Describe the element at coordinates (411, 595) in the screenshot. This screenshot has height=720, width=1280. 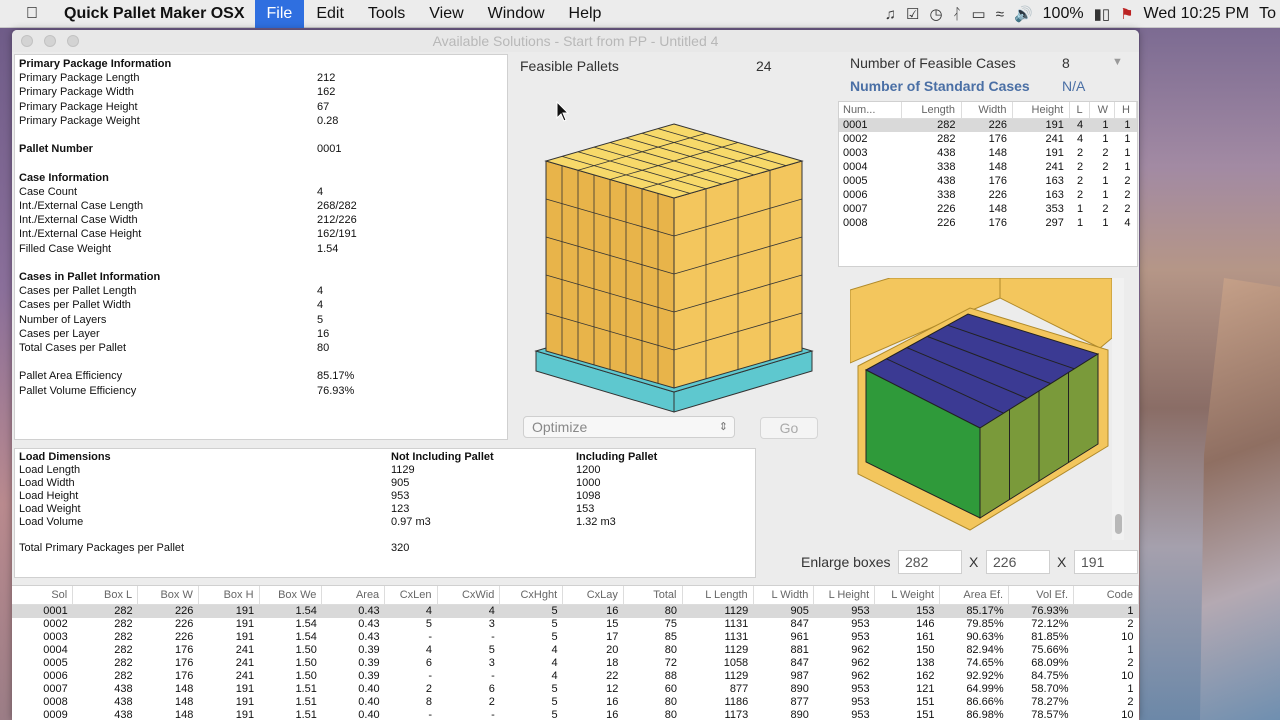
I see `solutions-column-header: CxLen` at that location.